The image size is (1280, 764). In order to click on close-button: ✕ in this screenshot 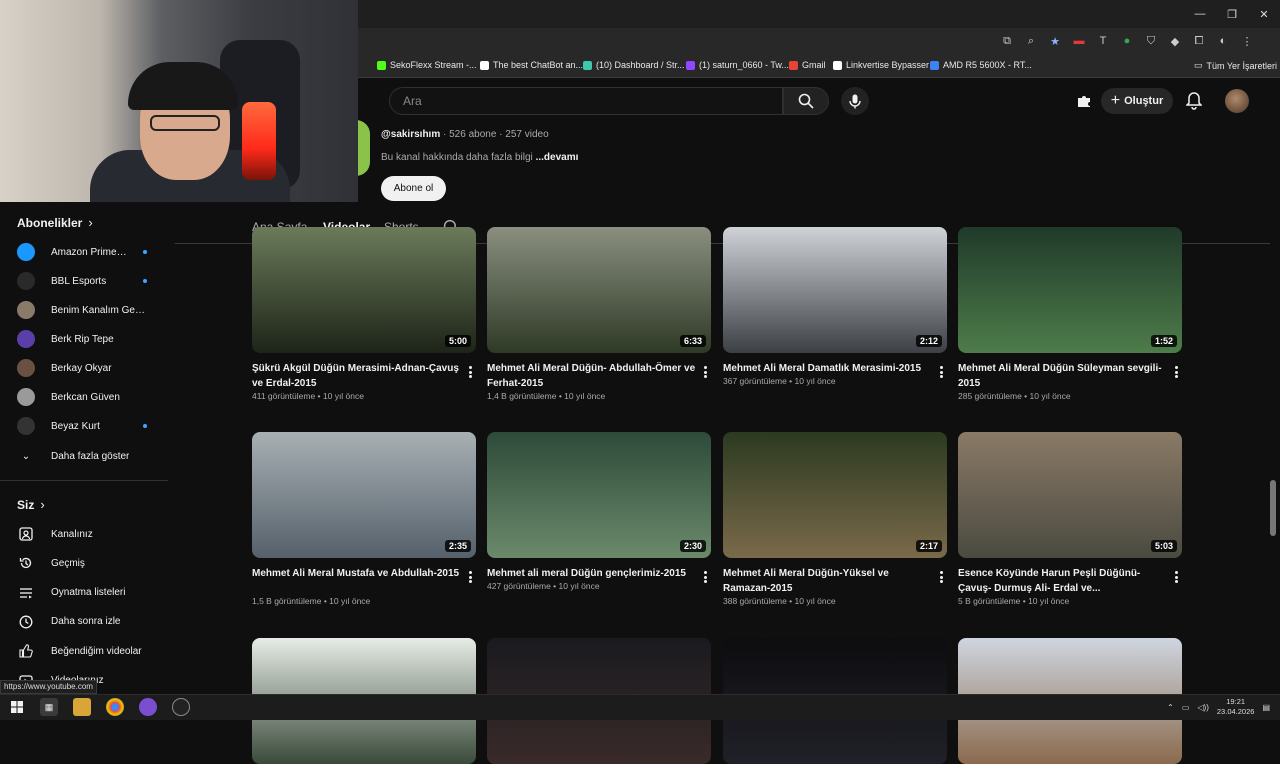, I will do `click(1264, 14)`.